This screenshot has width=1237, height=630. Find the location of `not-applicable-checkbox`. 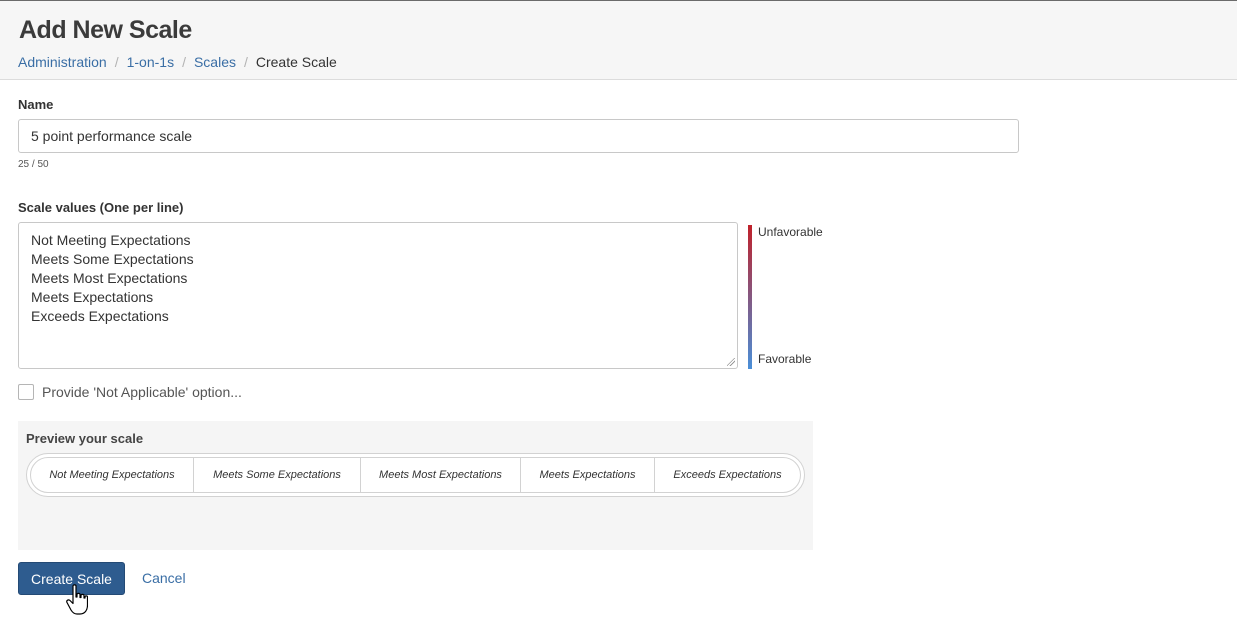

not-applicable-checkbox is located at coordinates (26, 392).